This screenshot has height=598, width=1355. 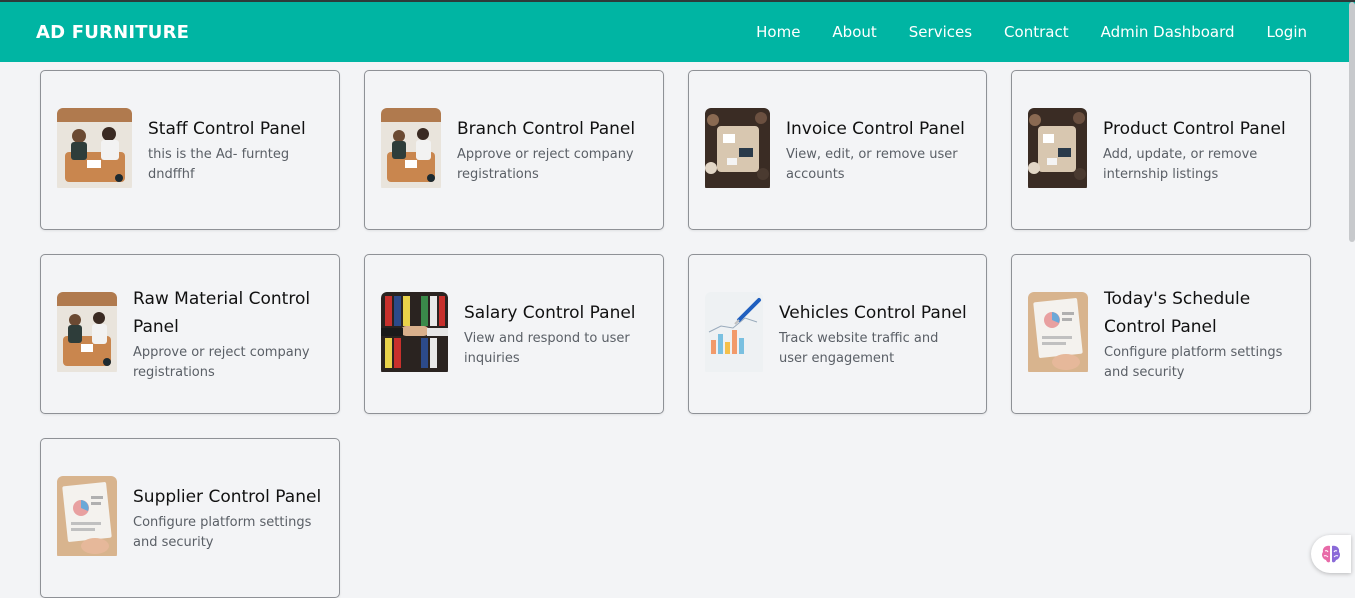 What do you see at coordinates (550, 313) in the screenshot?
I see `card-title: Salary Control Panel` at bounding box center [550, 313].